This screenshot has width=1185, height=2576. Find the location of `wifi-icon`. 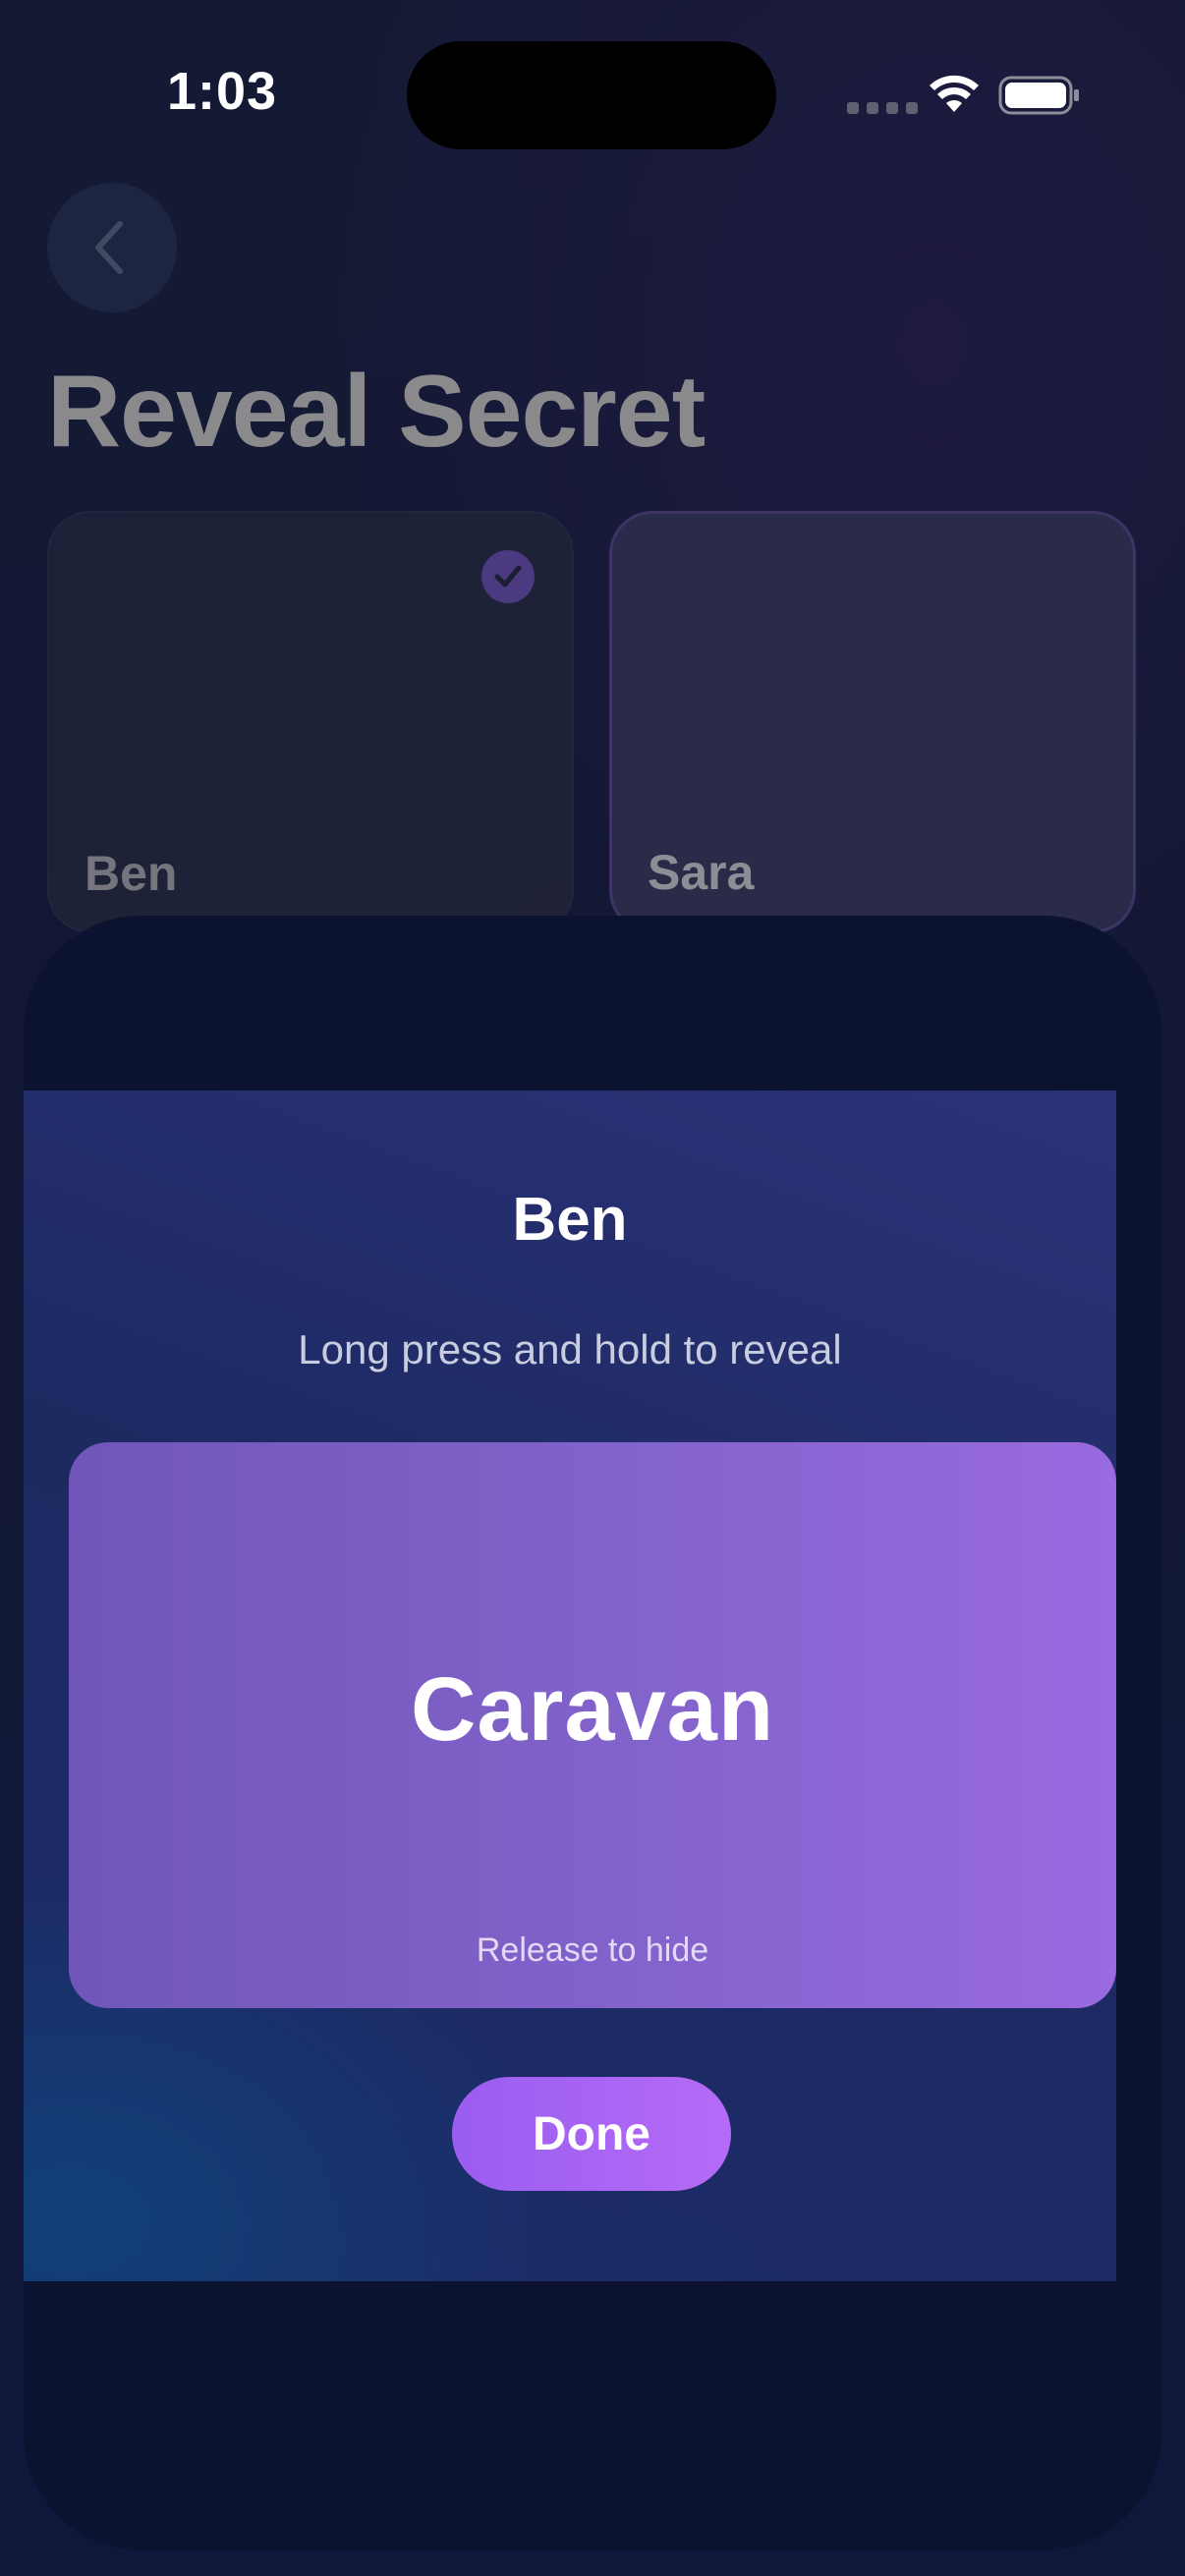

wifi-icon is located at coordinates (955, 93).